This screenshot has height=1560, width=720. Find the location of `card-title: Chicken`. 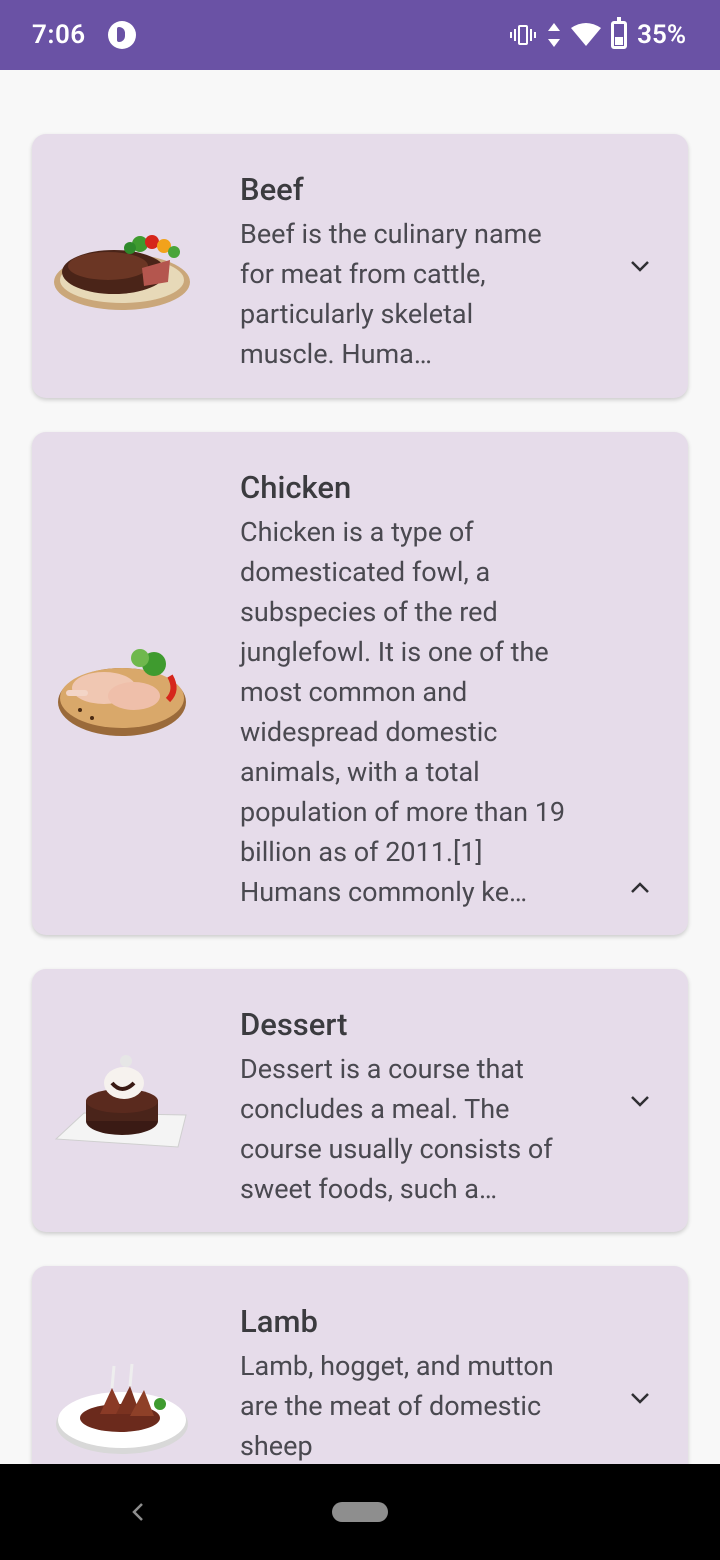

card-title: Chicken is located at coordinates (296, 487).